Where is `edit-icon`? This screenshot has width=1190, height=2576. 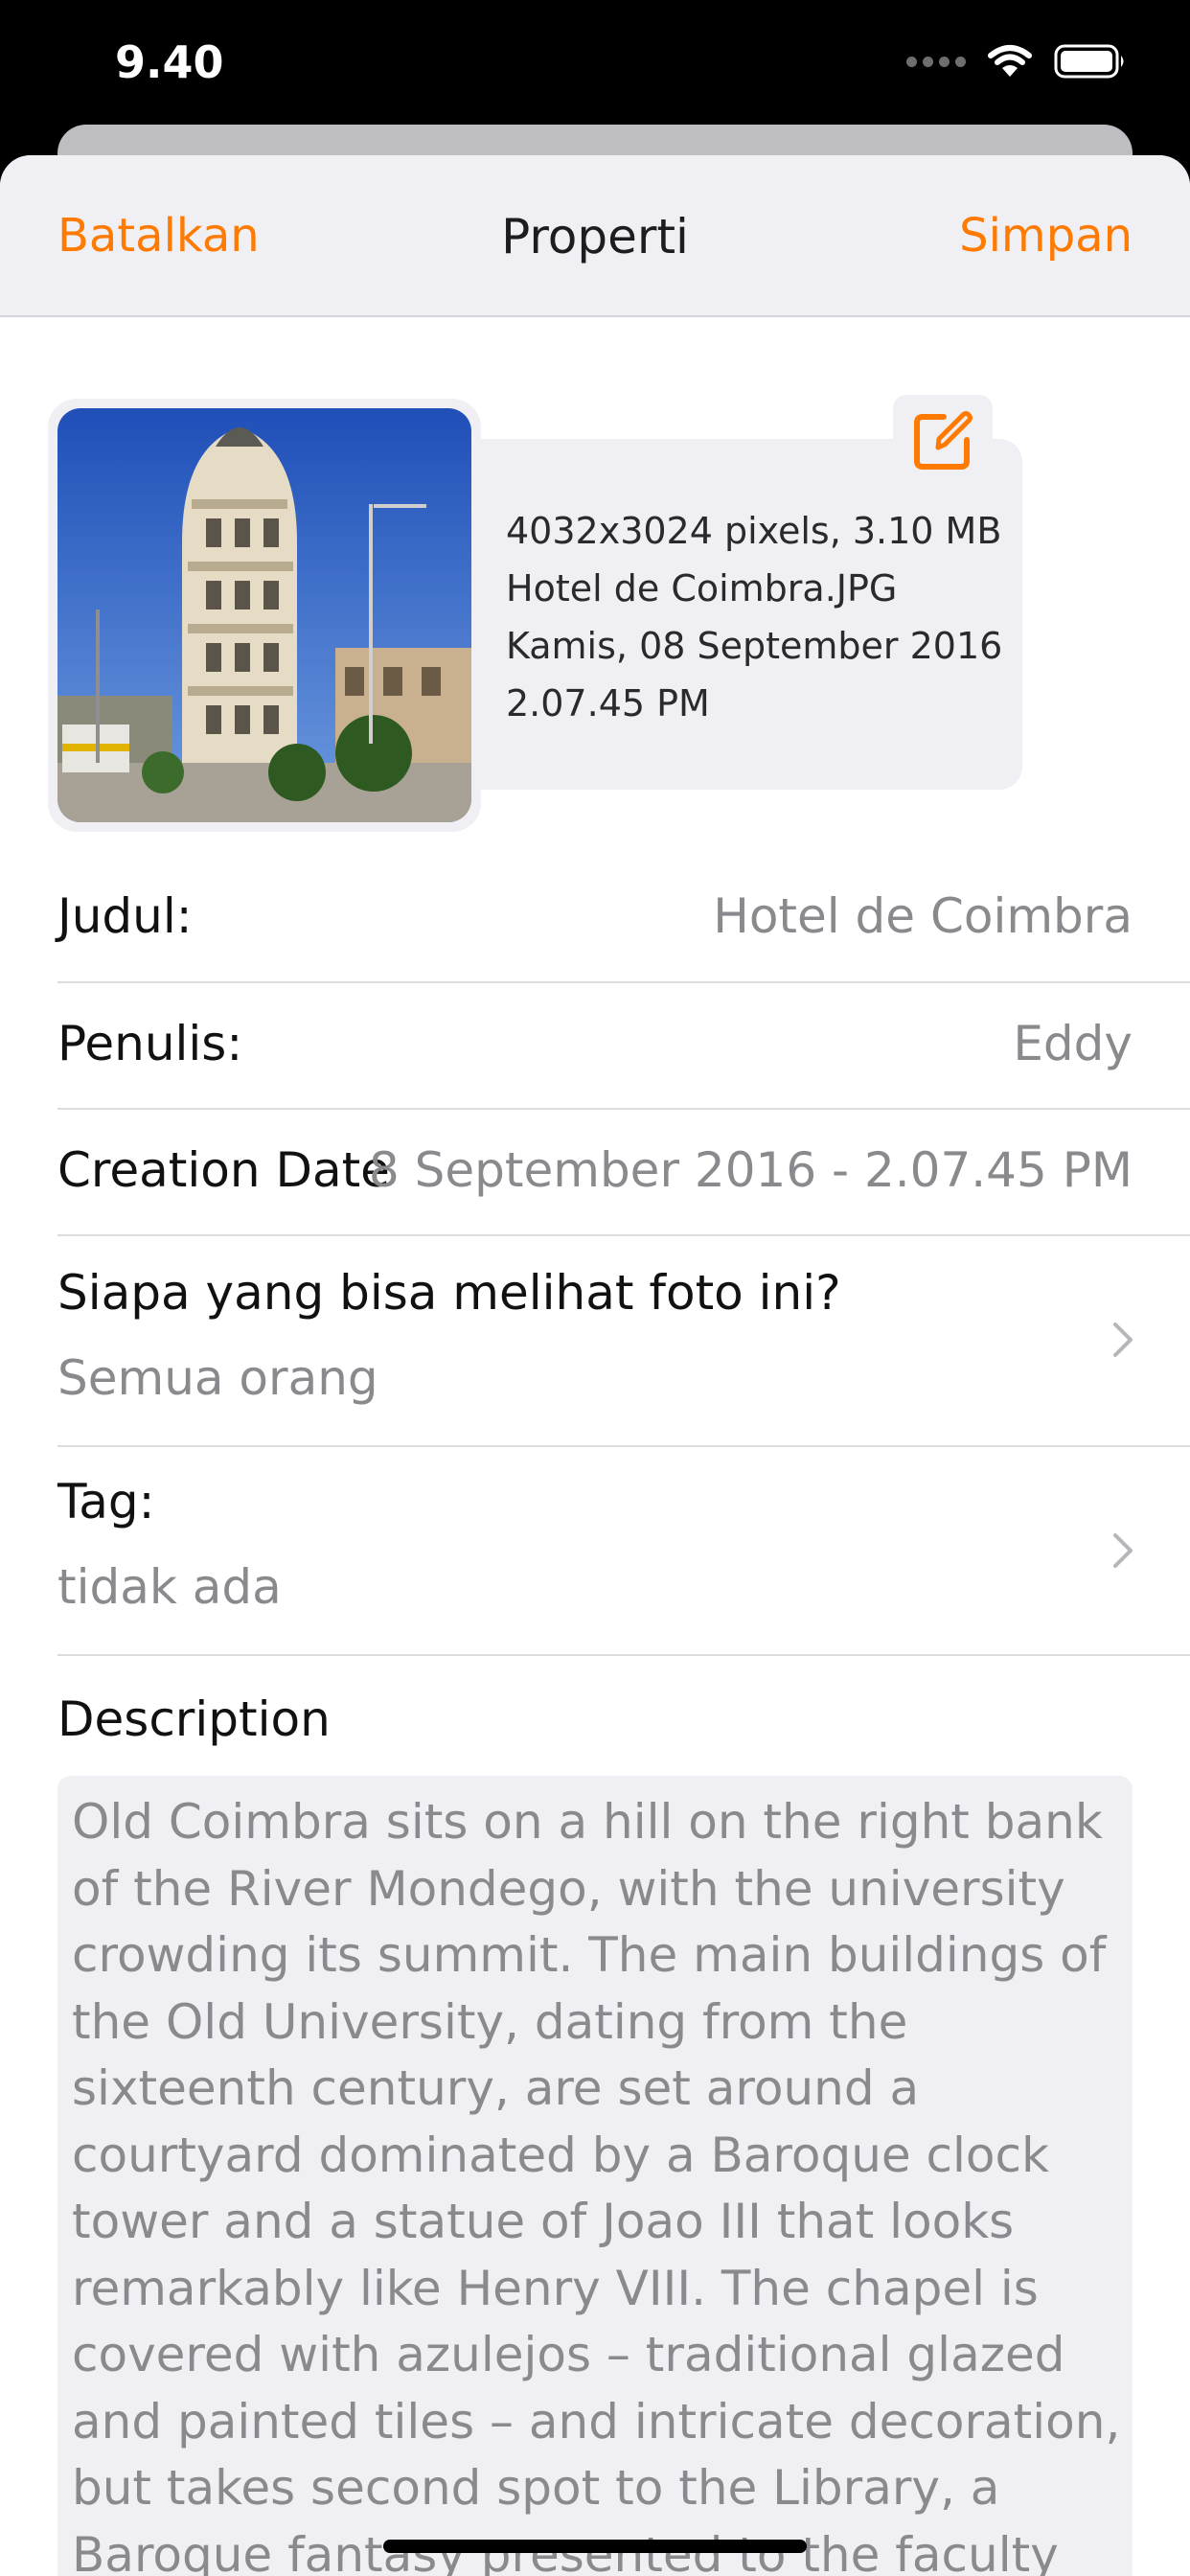 edit-icon is located at coordinates (944, 440).